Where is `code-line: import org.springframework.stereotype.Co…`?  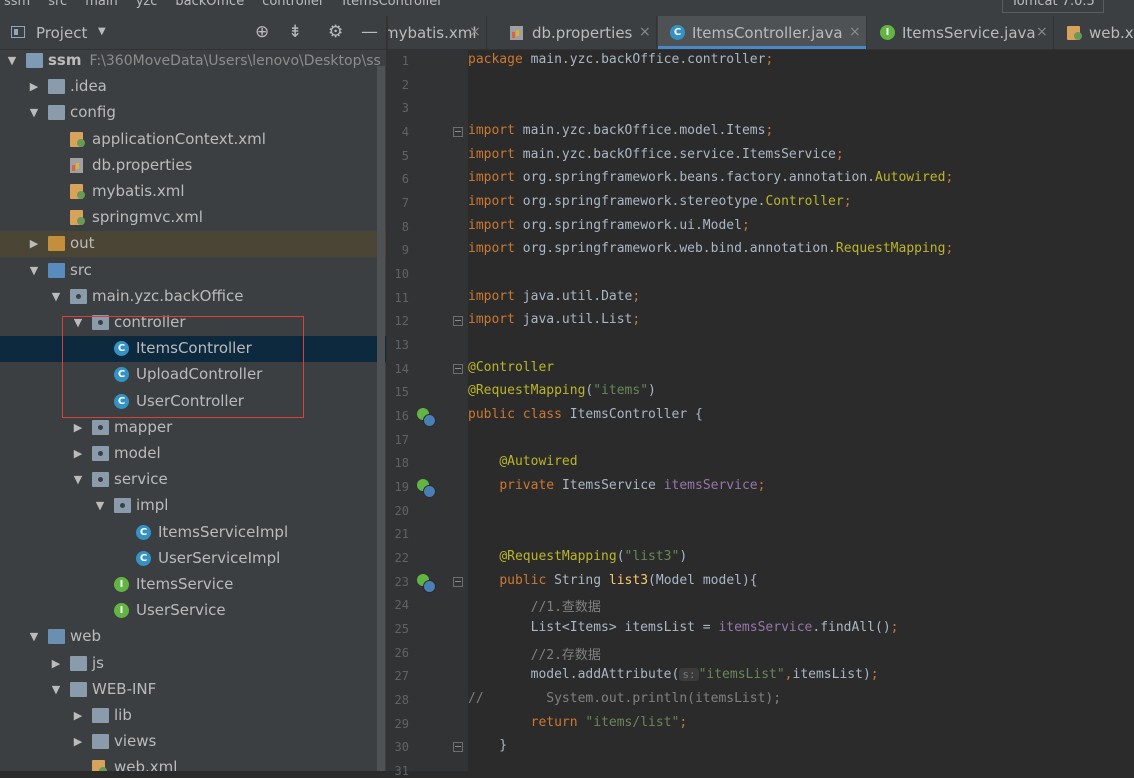 code-line: import org.springframework.stereotype.Co… is located at coordinates (660, 204).